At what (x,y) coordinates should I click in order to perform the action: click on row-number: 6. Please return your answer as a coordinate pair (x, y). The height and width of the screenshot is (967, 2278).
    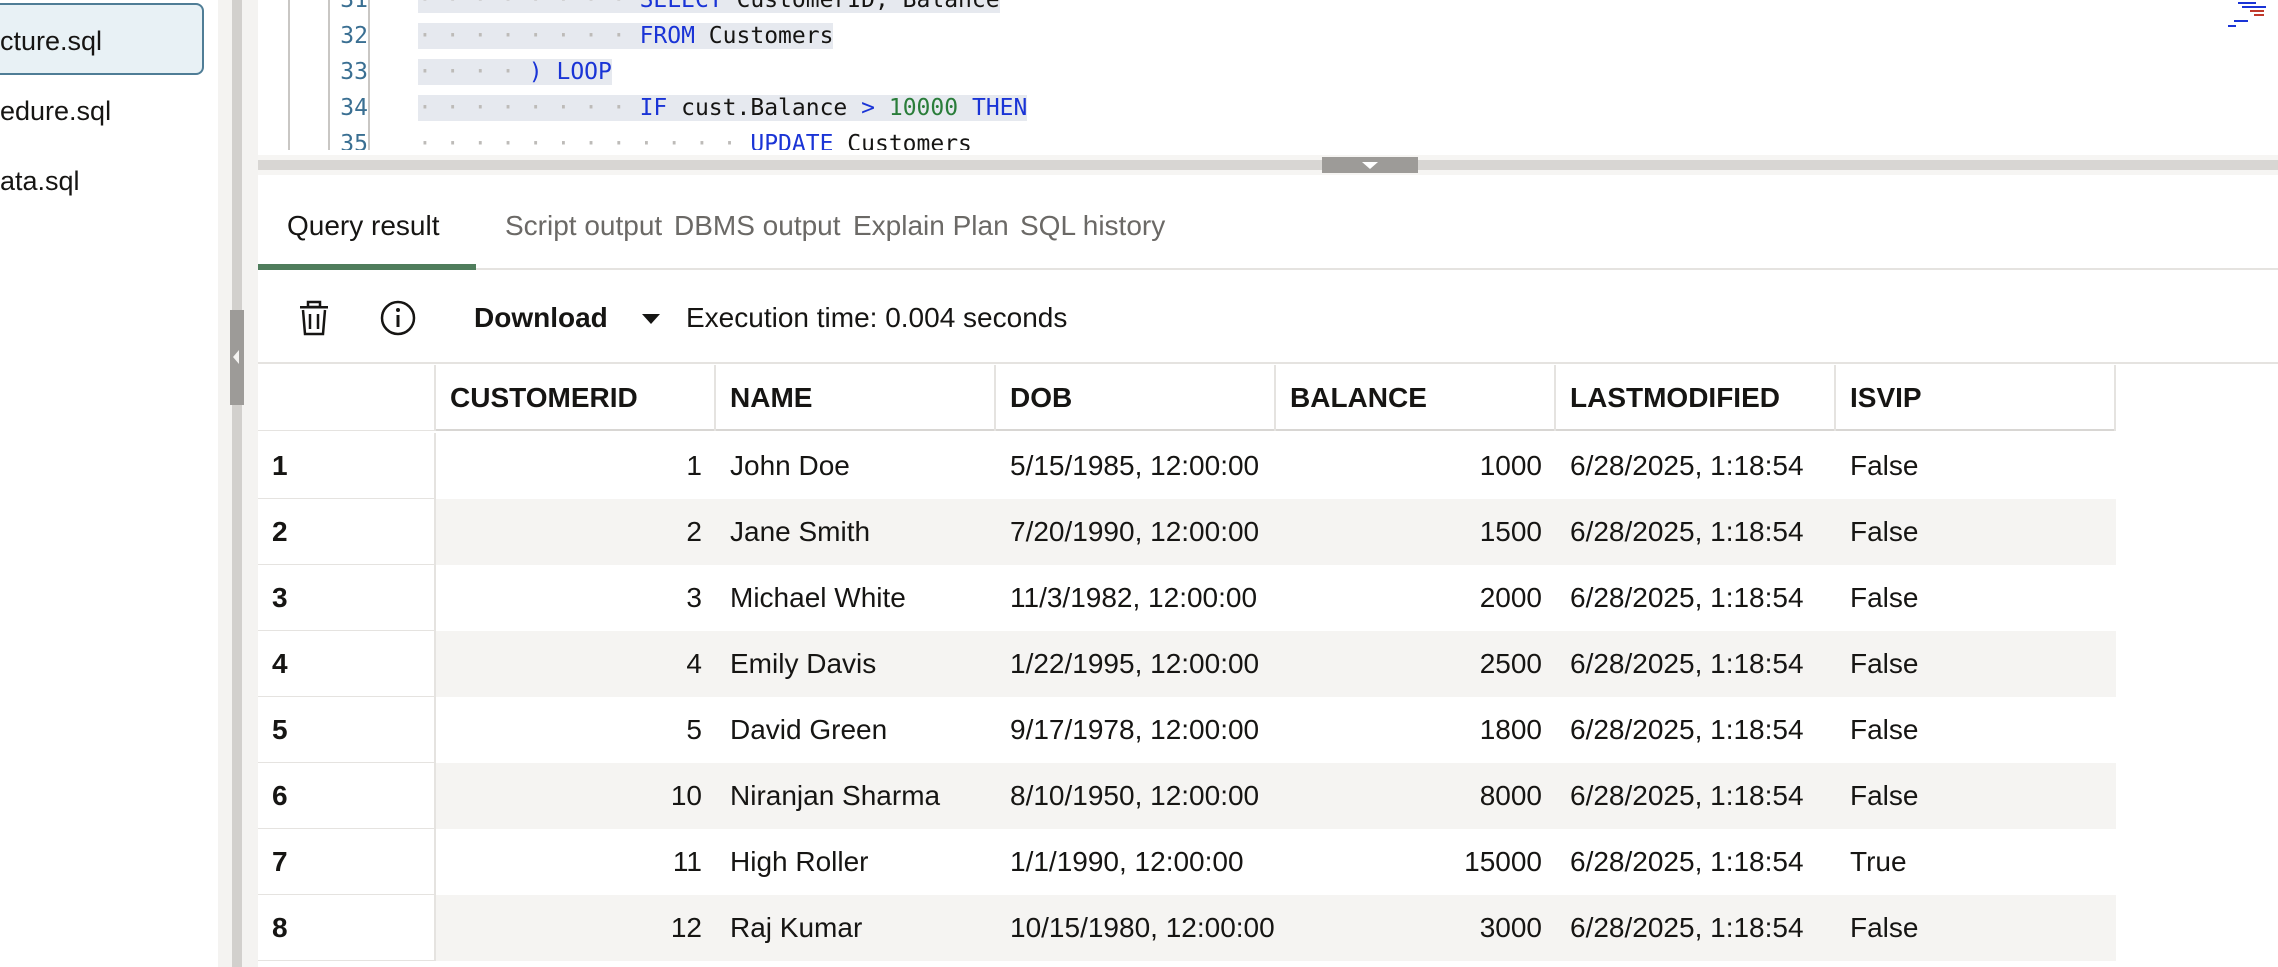
    Looking at the image, I should click on (347, 796).